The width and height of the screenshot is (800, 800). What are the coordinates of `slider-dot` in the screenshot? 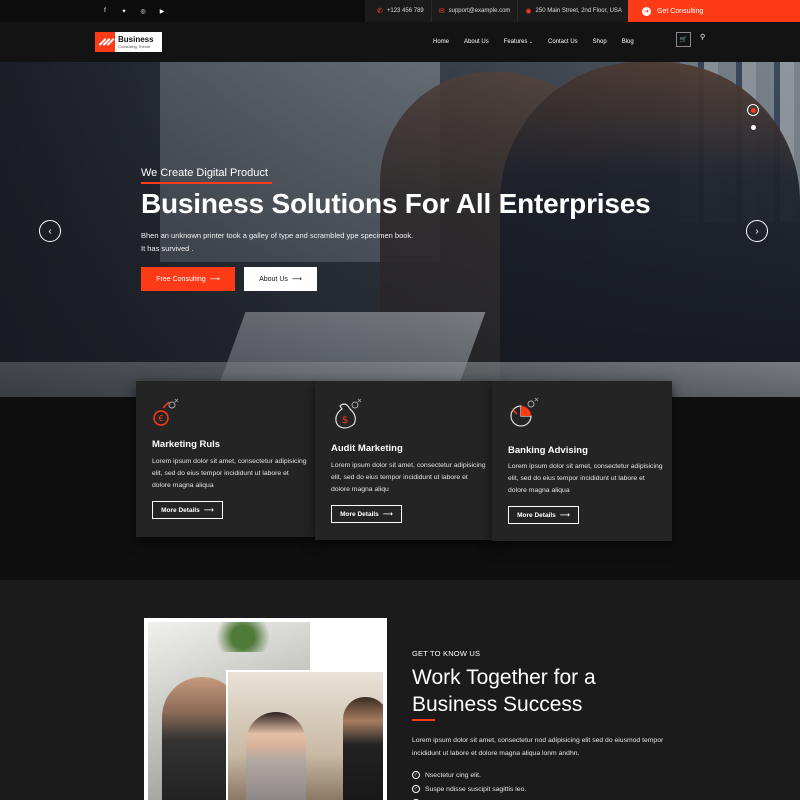 It's located at (753, 127).